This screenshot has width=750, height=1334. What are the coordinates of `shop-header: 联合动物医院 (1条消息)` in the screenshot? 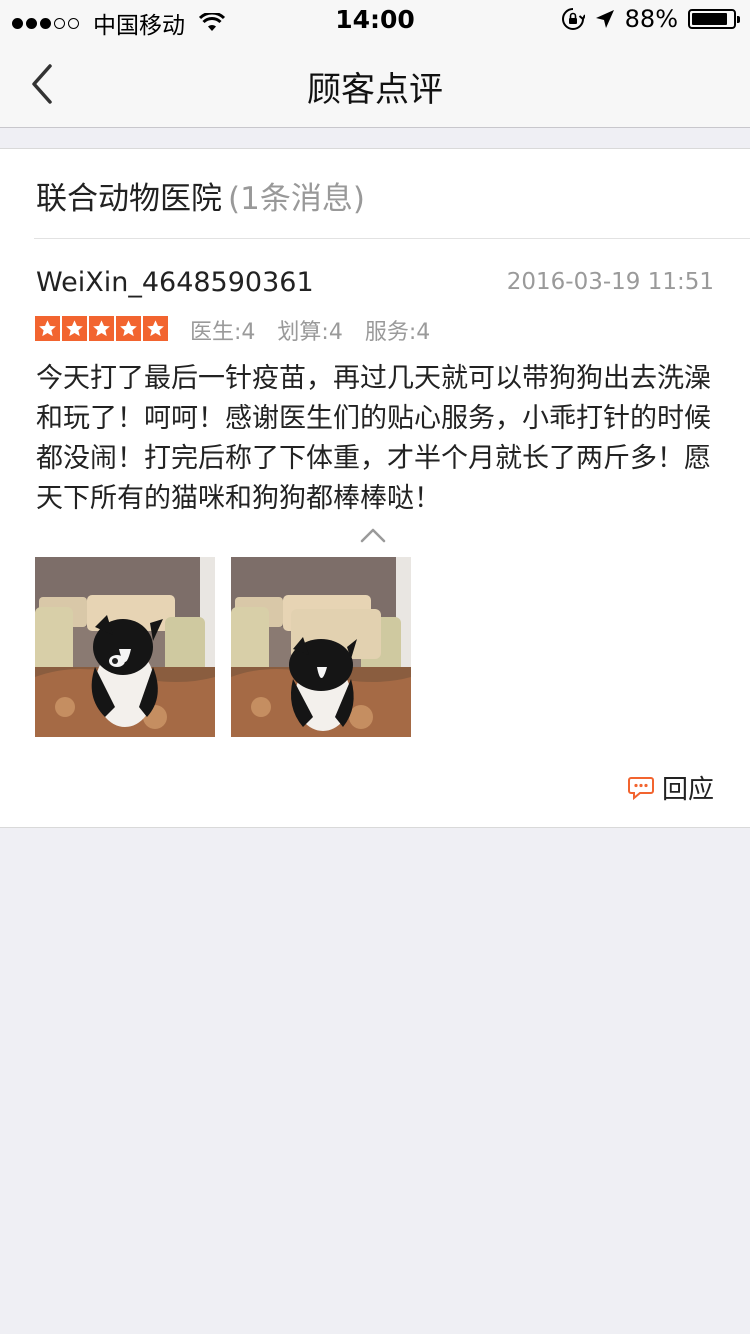 It's located at (200, 195).